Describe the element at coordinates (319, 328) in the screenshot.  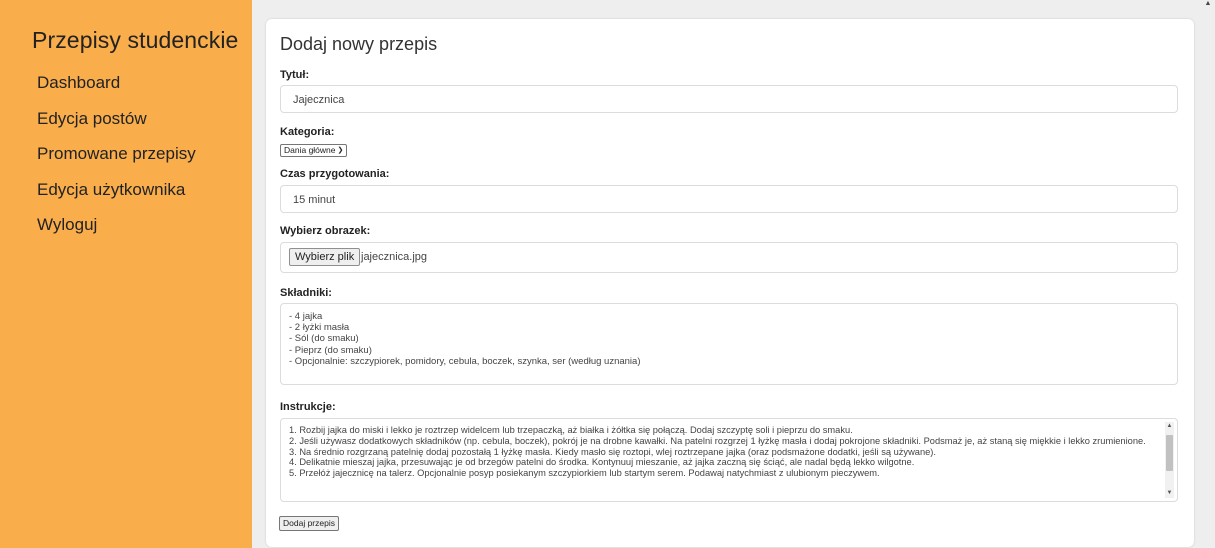
I see `ingredient-line: - 2 łyżki masła` at that location.